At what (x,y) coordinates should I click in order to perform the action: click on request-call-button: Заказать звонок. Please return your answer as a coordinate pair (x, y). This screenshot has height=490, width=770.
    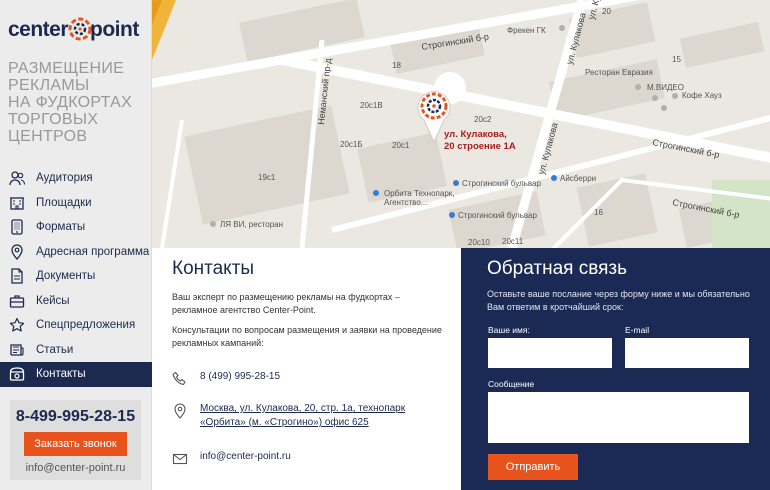
    Looking at the image, I should click on (75, 444).